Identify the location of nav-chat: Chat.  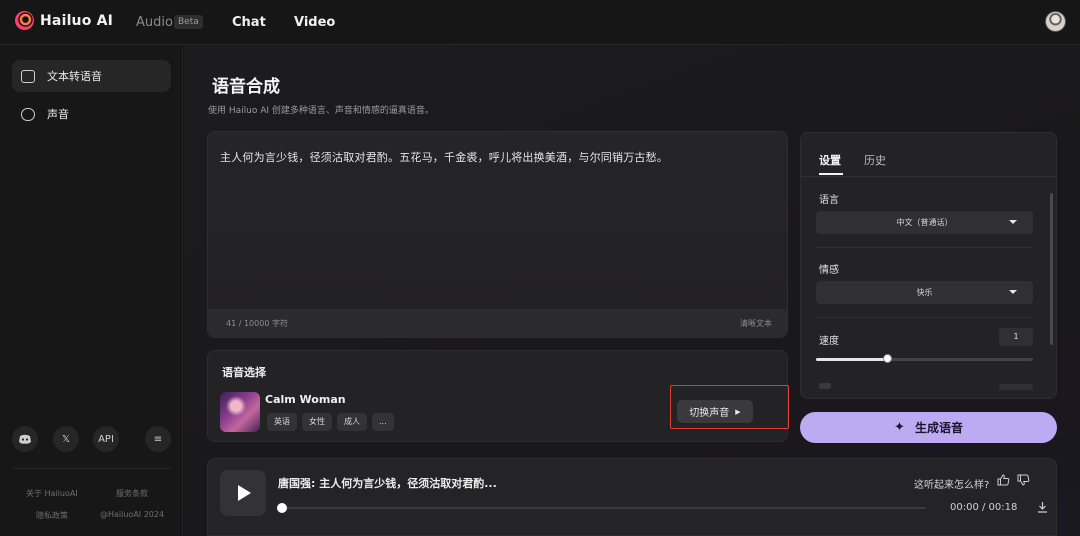
(249, 22).